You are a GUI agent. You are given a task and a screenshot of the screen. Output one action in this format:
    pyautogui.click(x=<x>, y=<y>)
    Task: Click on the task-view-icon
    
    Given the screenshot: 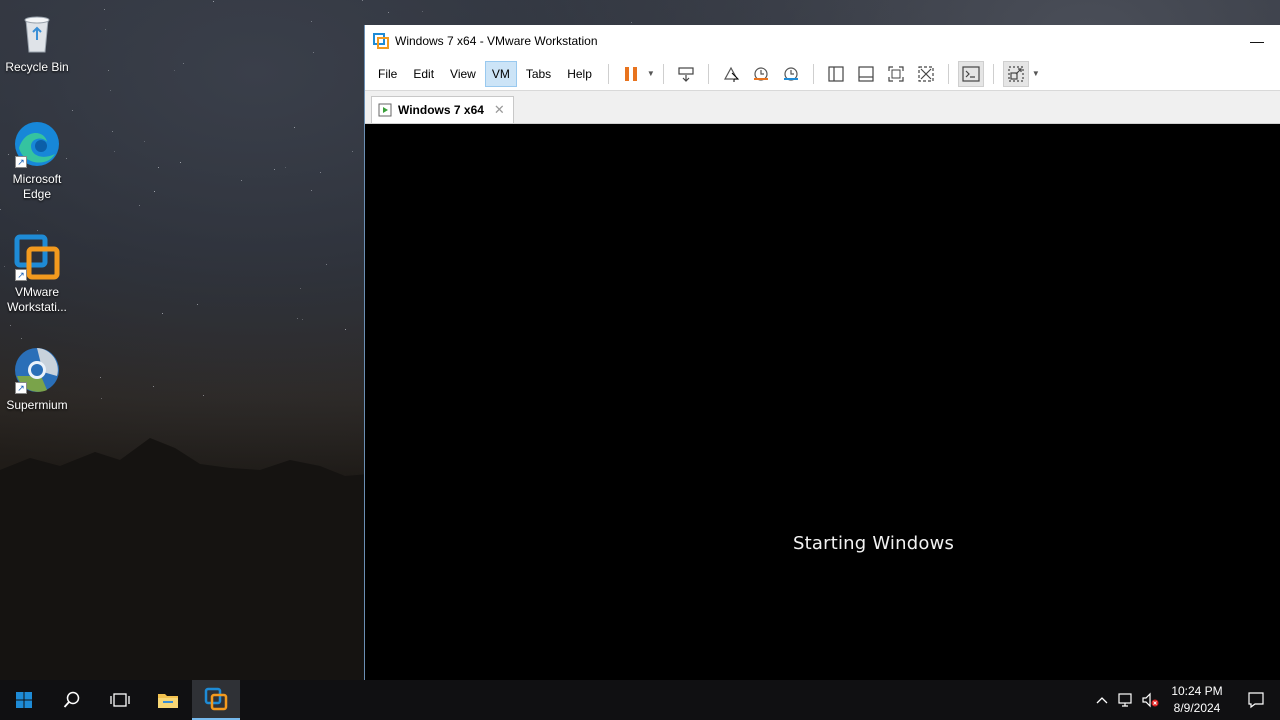 What is the action you would take?
    pyautogui.click(x=120, y=700)
    